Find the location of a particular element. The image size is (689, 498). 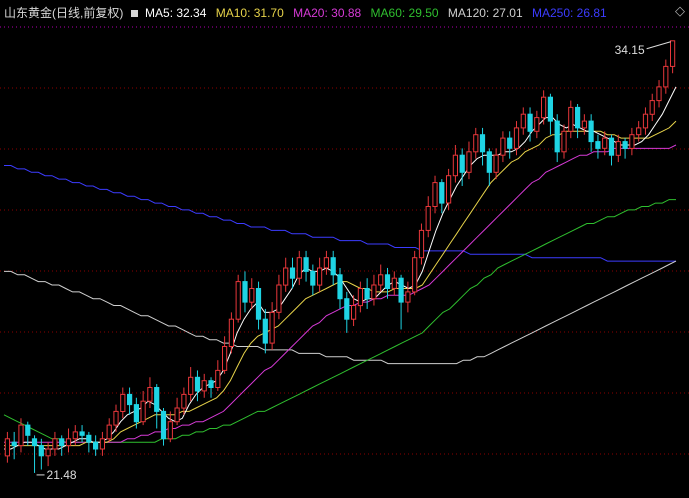

diamond-icon: ◇ is located at coordinates (680, 11).